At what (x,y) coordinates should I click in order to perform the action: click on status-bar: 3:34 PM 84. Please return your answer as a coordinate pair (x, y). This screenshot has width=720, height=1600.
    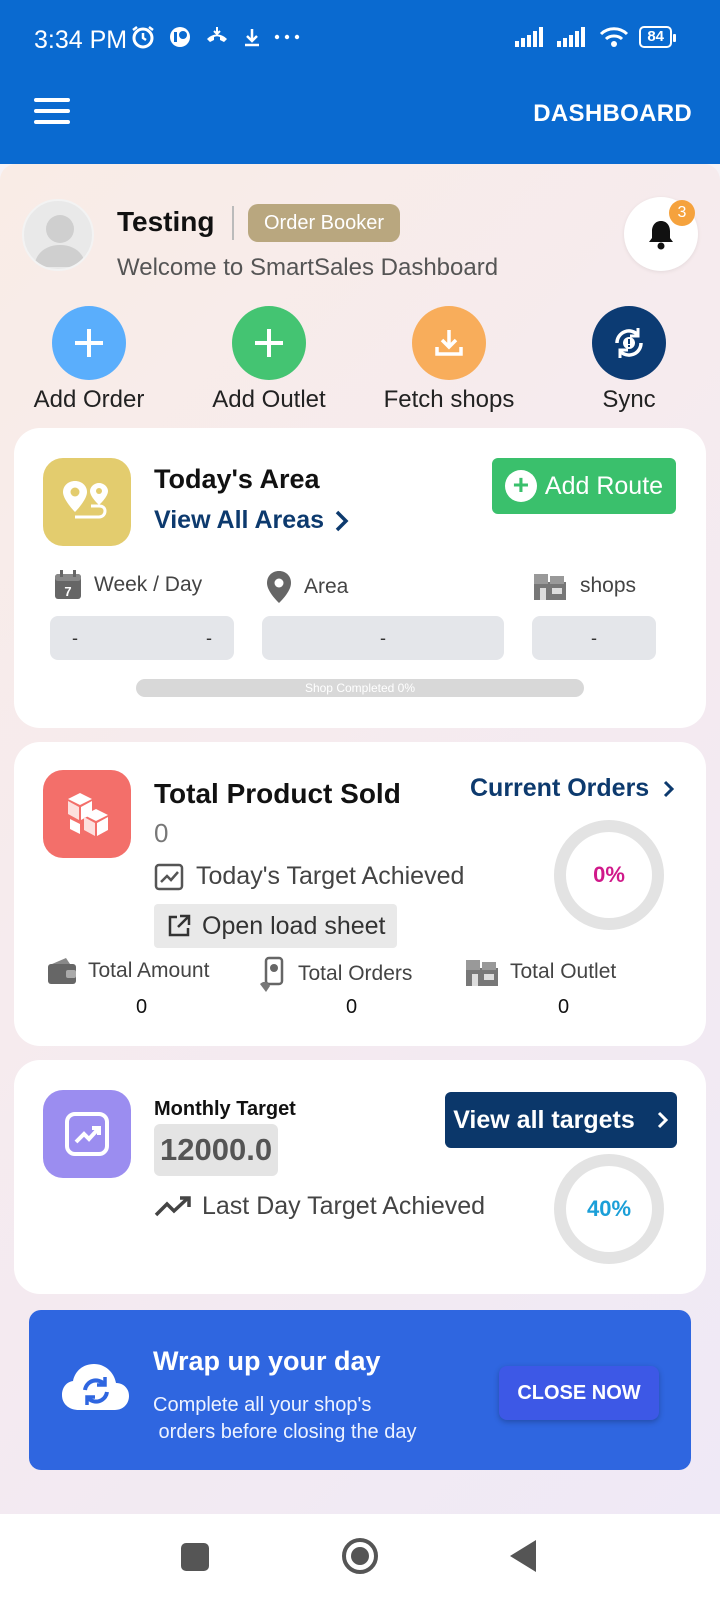
    Looking at the image, I should click on (360, 40).